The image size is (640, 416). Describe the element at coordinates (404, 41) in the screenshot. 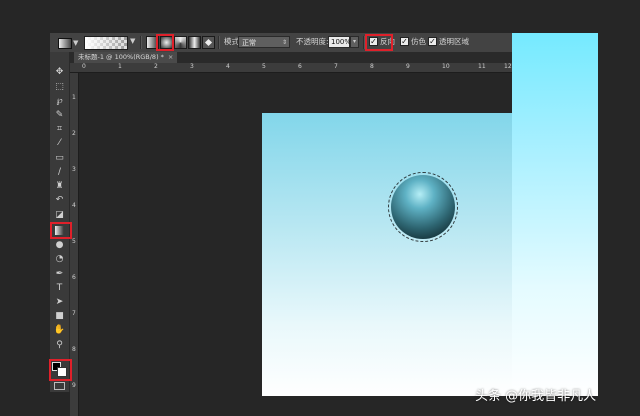

I see `dither-checkbox: ✓` at that location.